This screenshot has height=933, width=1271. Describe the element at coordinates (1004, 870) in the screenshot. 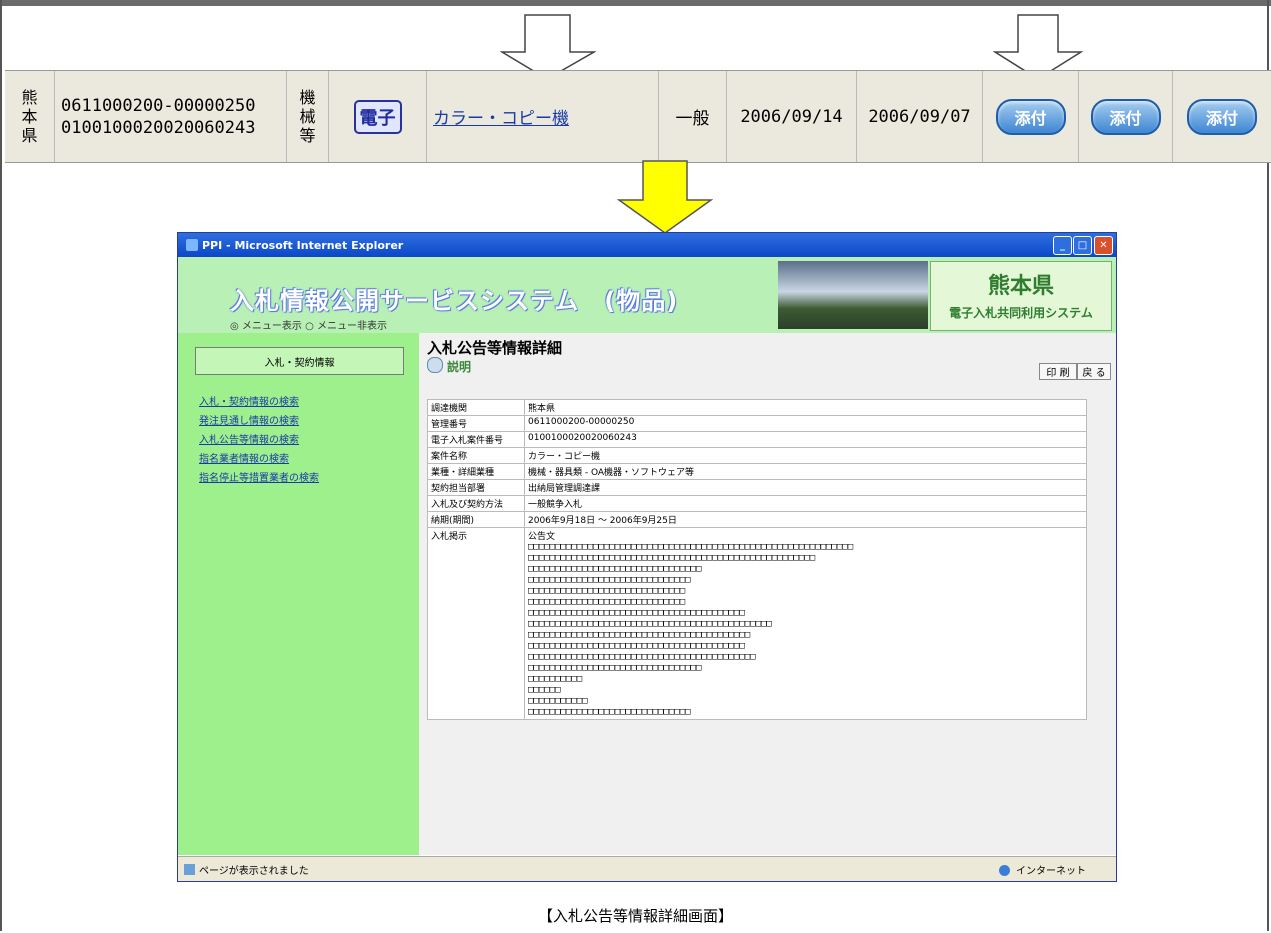

I see `globe-icon` at that location.